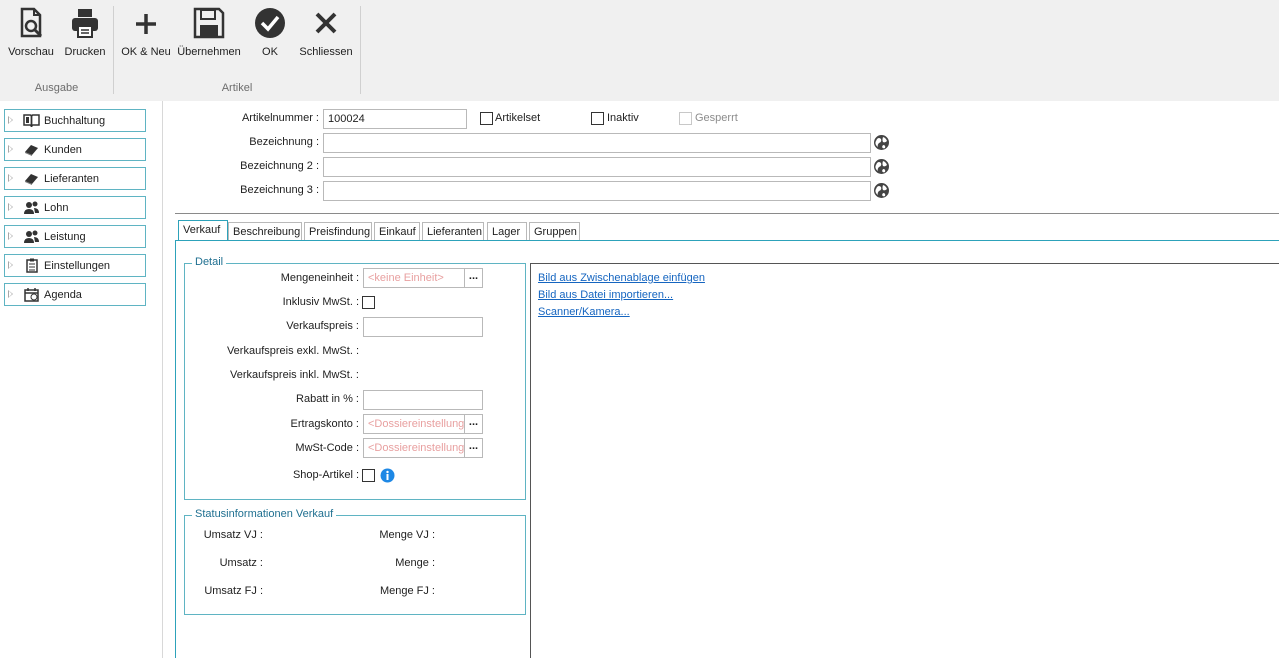  What do you see at coordinates (146, 34) in the screenshot?
I see `ok-new-button: OK & Neu` at bounding box center [146, 34].